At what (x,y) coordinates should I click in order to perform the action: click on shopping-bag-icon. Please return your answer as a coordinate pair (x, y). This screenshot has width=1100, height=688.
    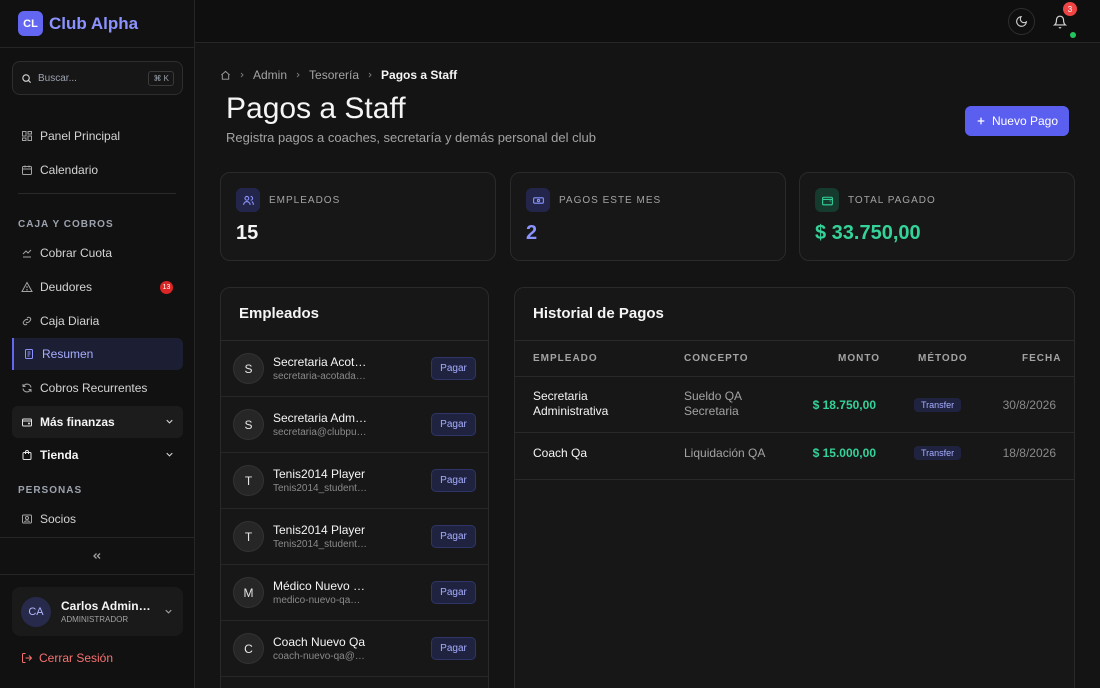
    Looking at the image, I should click on (27, 455).